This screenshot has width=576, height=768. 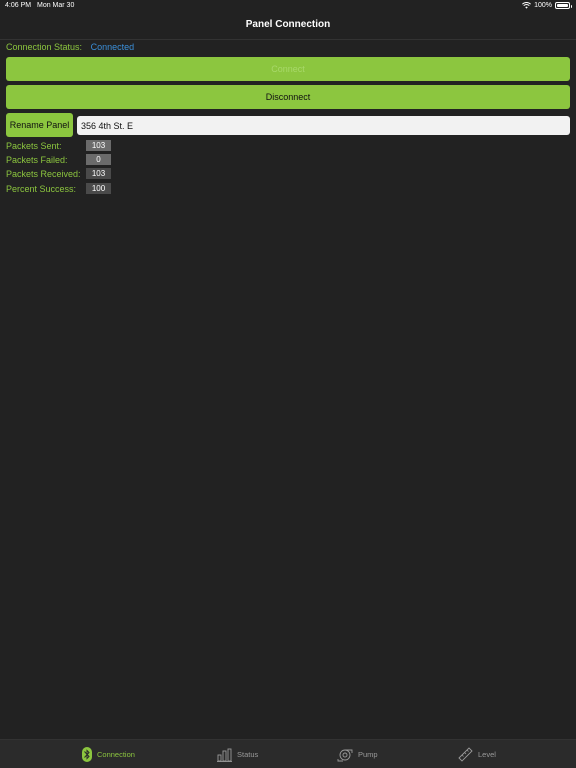 I want to click on connection-status: Connection Status: Connected, so click(x=70, y=47).